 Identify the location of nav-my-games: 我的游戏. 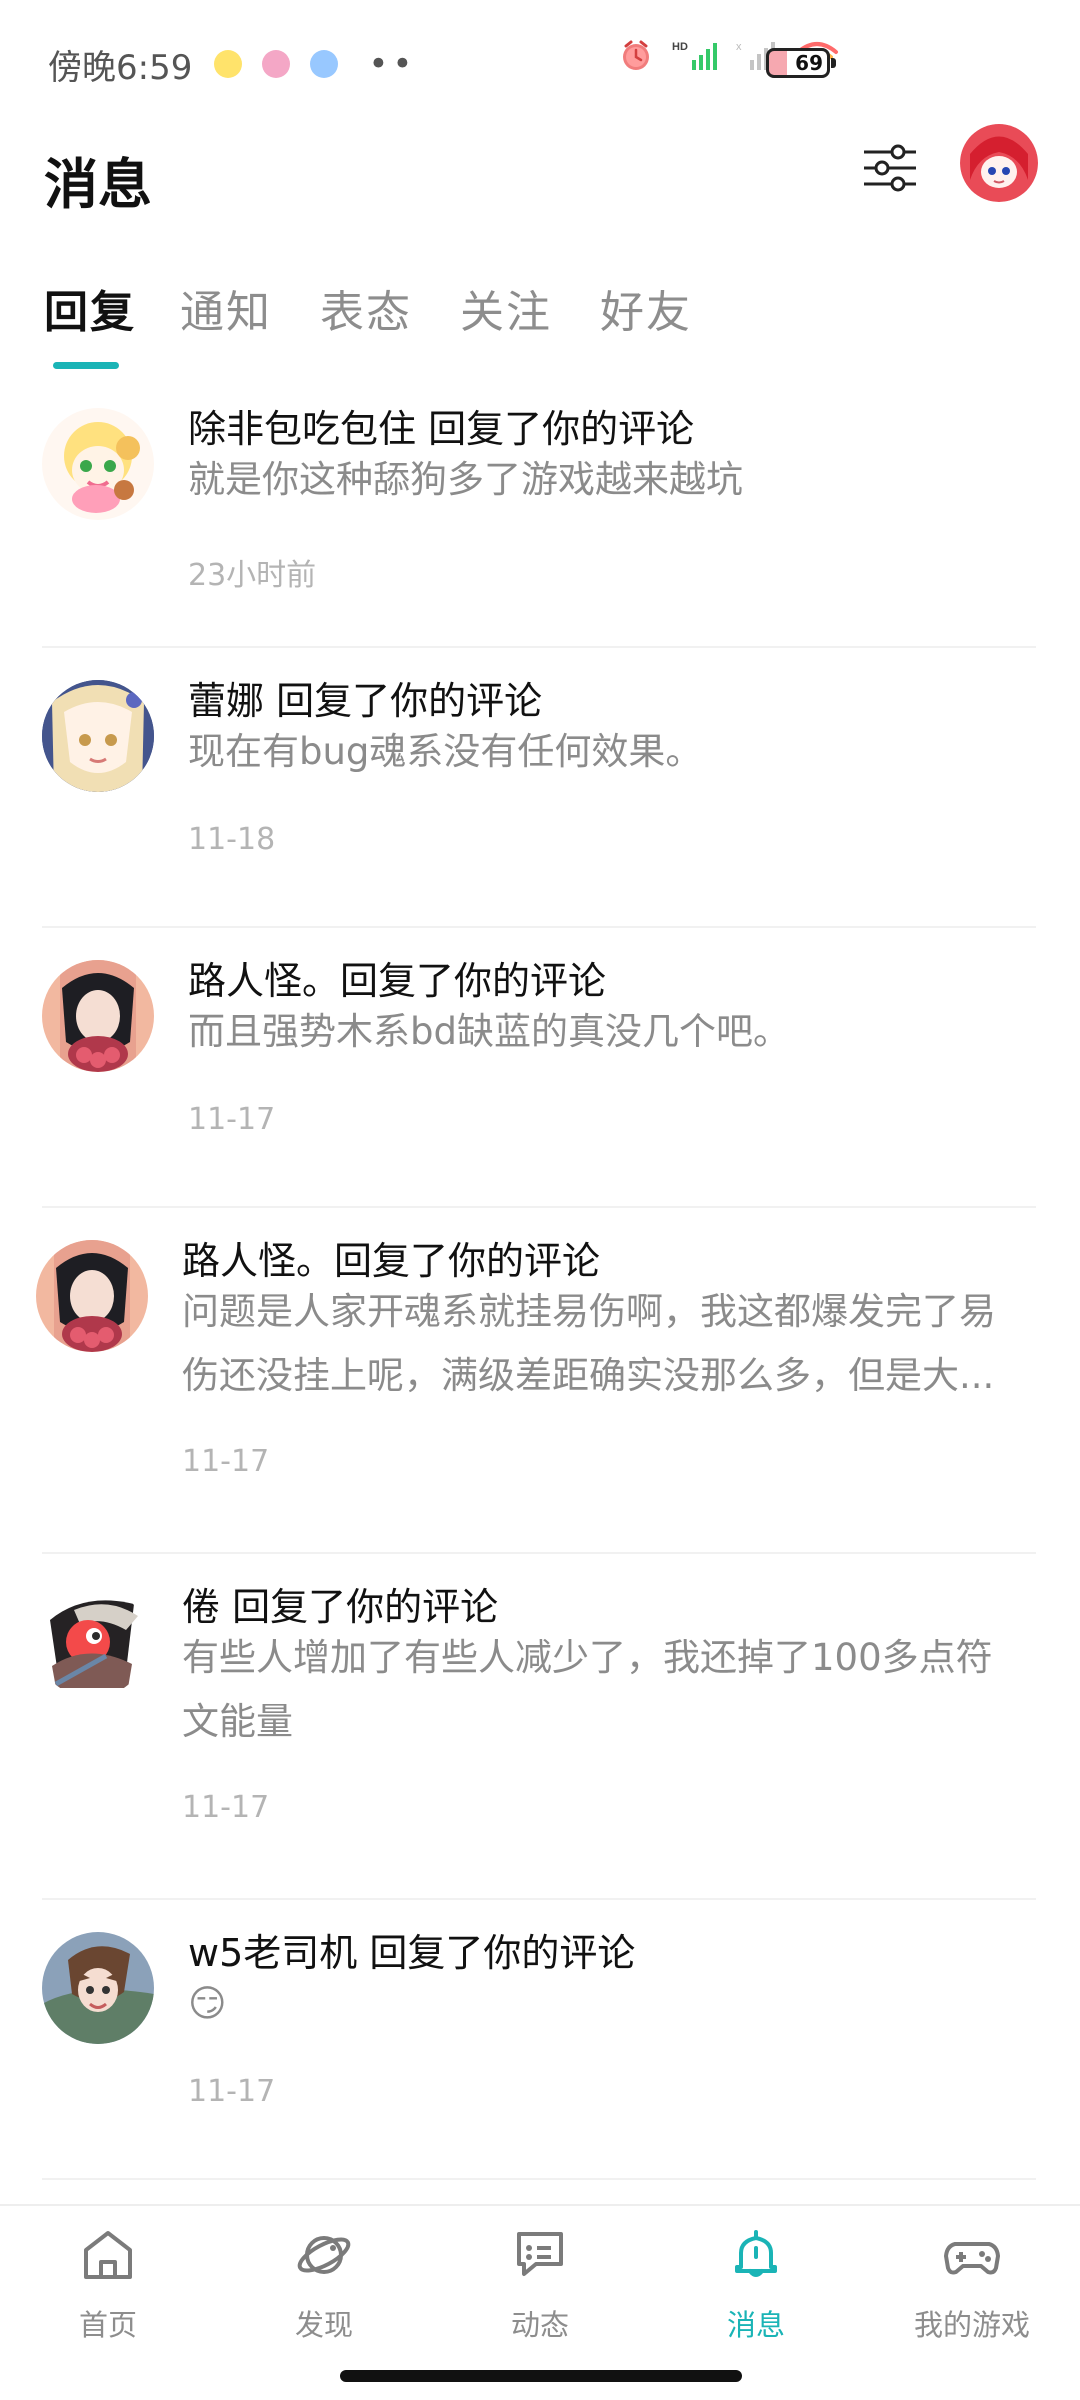
(972, 2284).